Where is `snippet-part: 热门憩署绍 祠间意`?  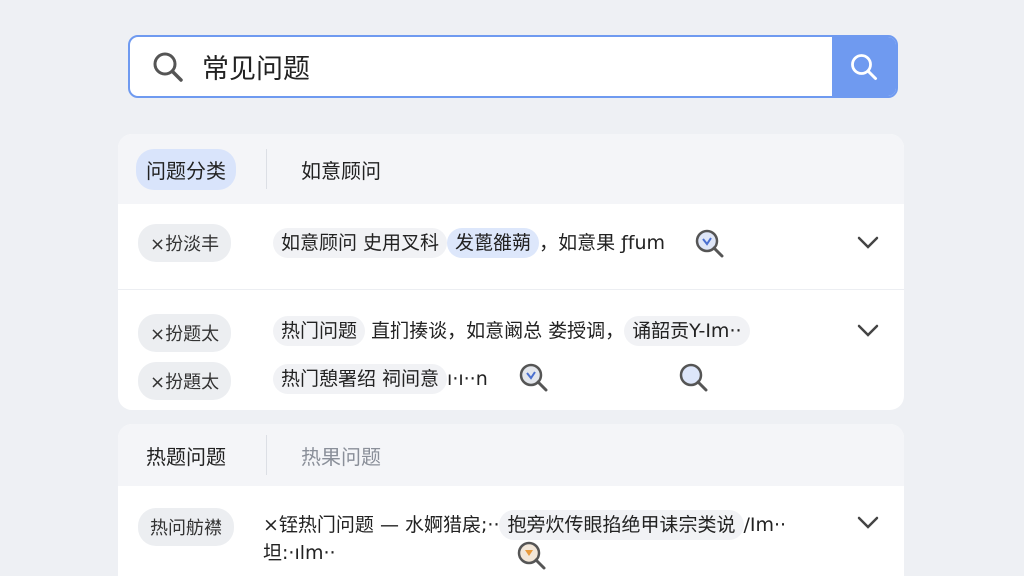
snippet-part: 热门憩署绍 祠间意 is located at coordinates (360, 379).